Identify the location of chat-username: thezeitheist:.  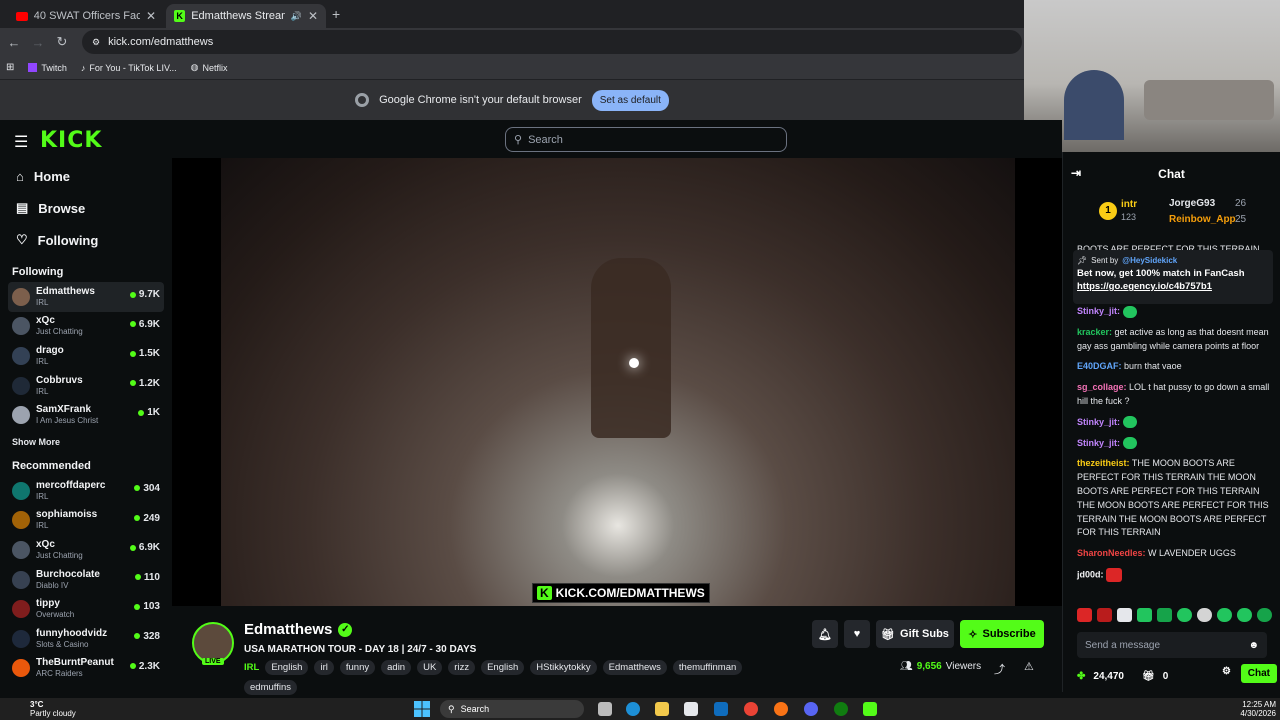
(1103, 463).